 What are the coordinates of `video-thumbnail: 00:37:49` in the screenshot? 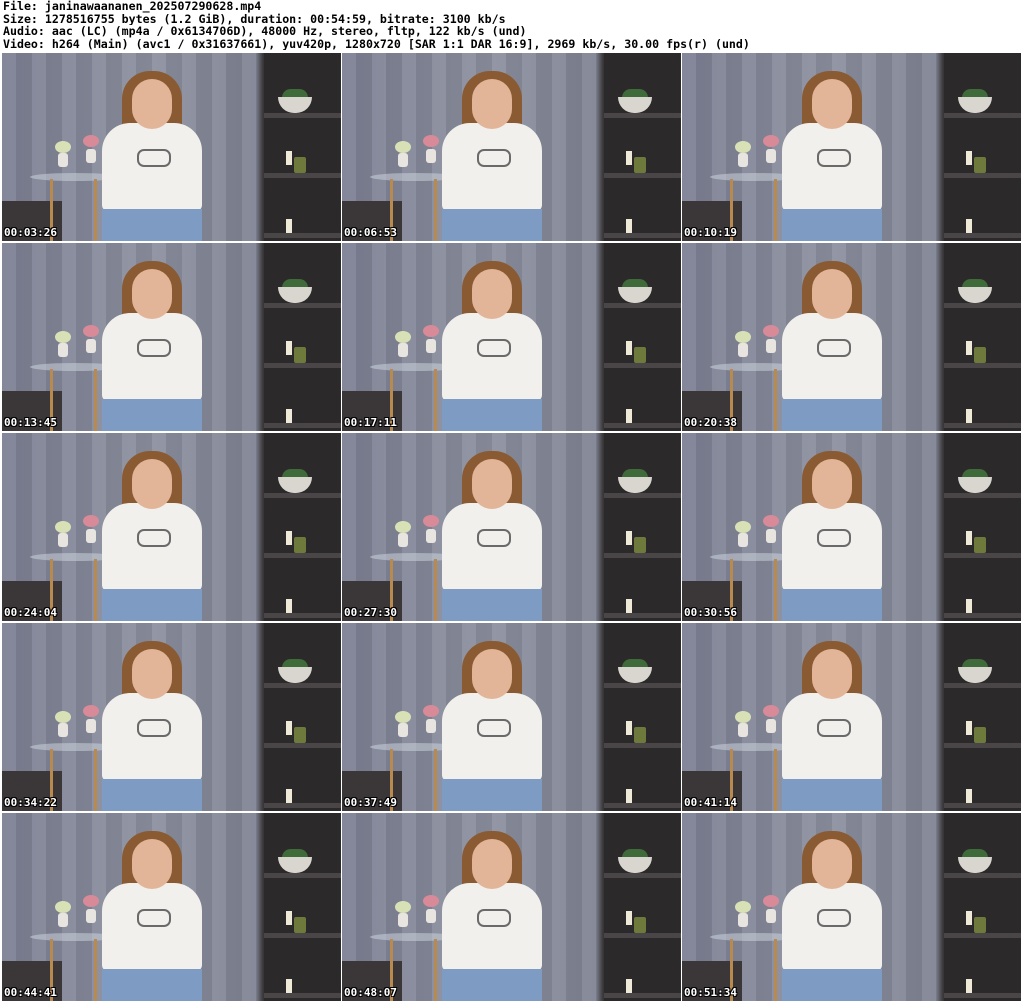 It's located at (511, 717).